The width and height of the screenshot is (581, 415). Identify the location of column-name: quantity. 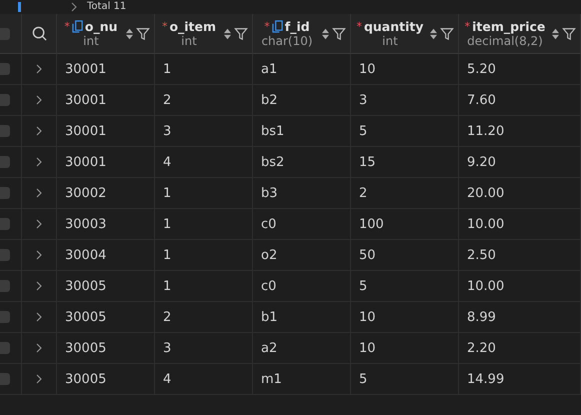
(394, 26).